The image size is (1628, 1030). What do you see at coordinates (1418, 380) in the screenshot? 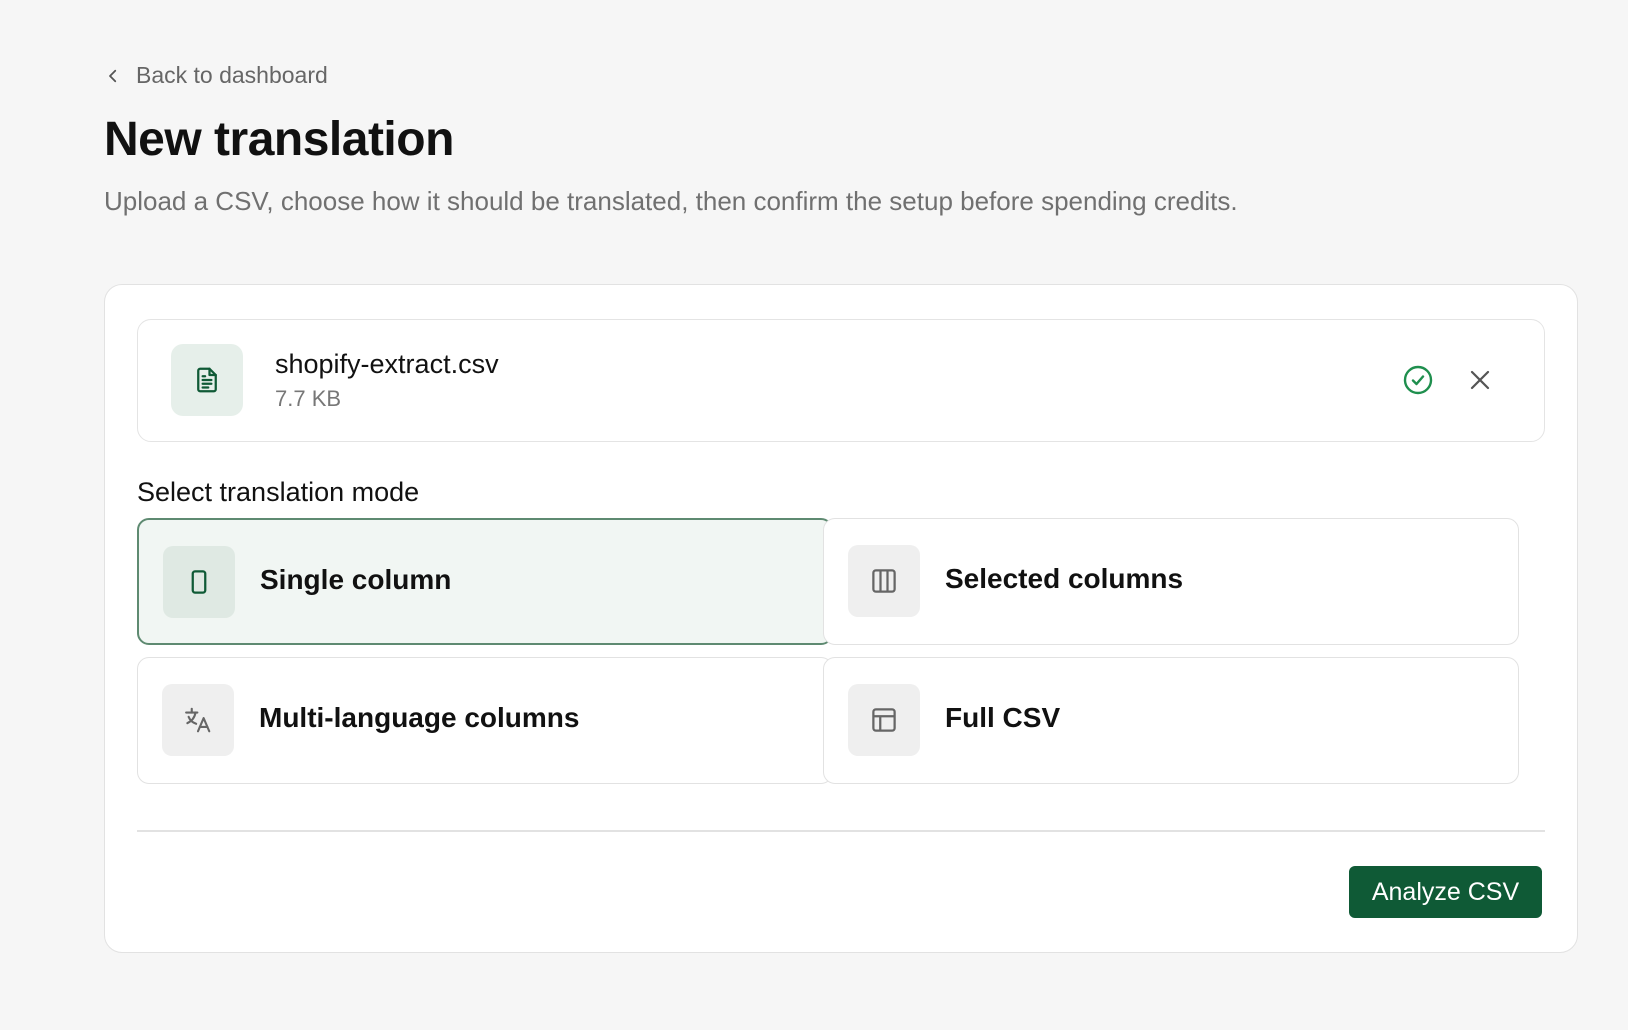
I see `check-circle-icon` at bounding box center [1418, 380].